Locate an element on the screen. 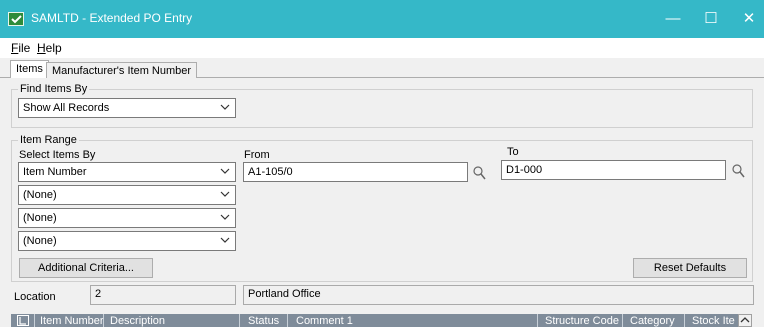 This screenshot has height=327, width=764. reset-defaults-button: Reset Defaults is located at coordinates (690, 268).